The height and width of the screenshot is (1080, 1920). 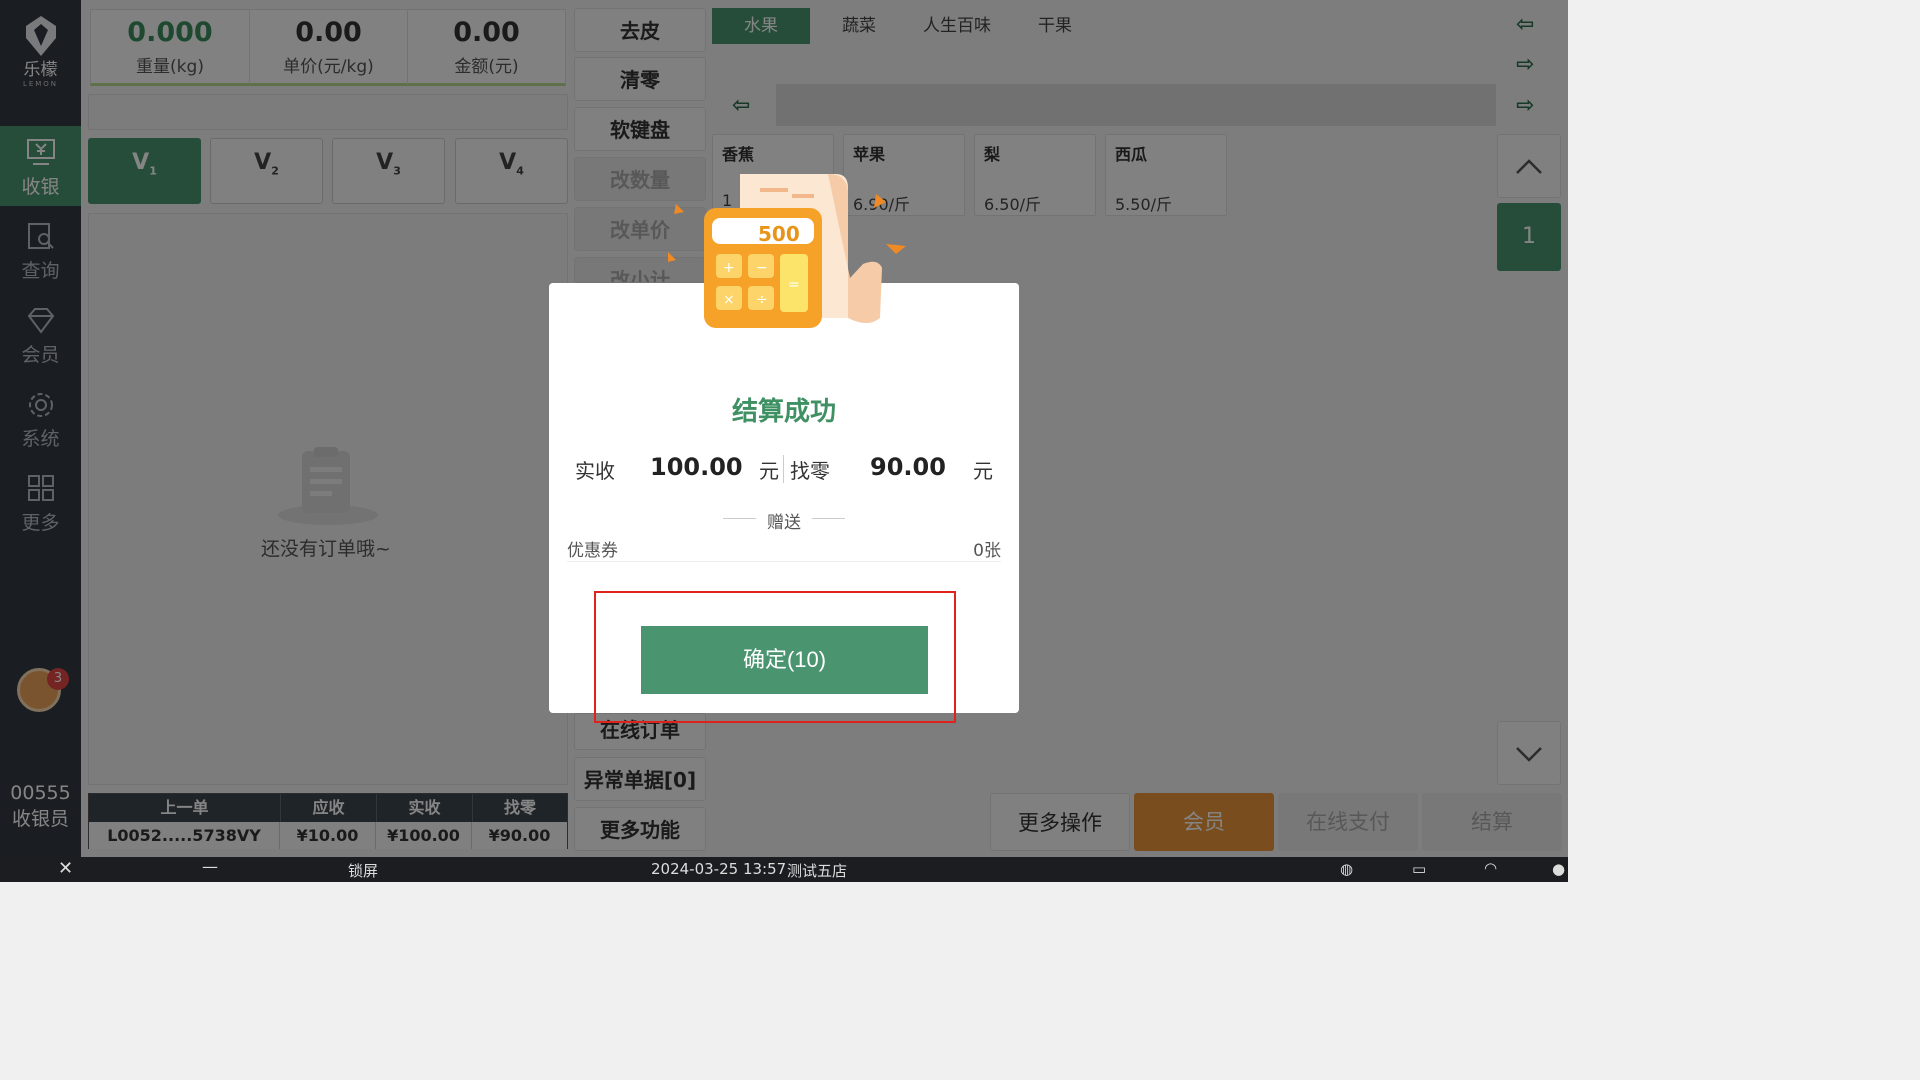 I want to click on change-value: 90.00, so click(x=908, y=467).